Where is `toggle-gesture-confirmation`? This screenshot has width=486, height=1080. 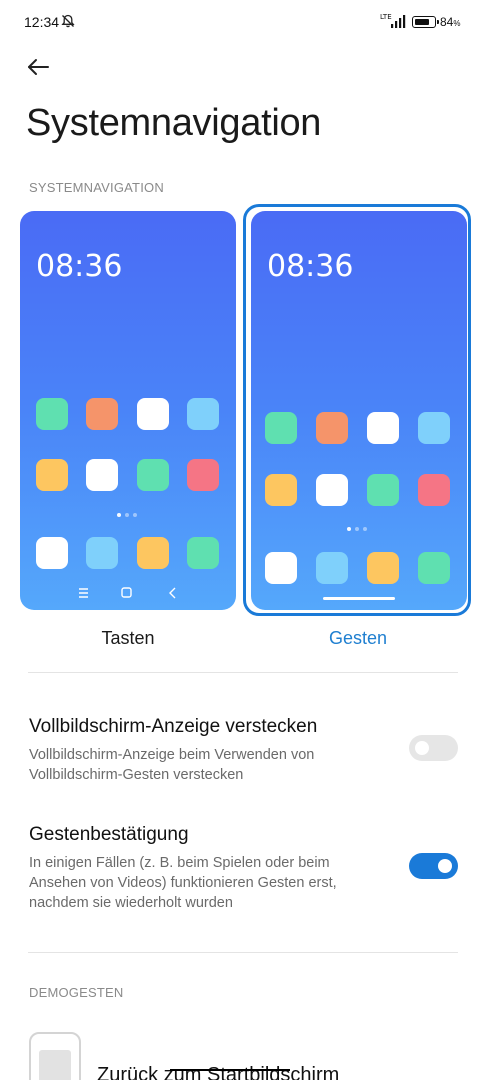 toggle-gesture-confirmation is located at coordinates (433, 866).